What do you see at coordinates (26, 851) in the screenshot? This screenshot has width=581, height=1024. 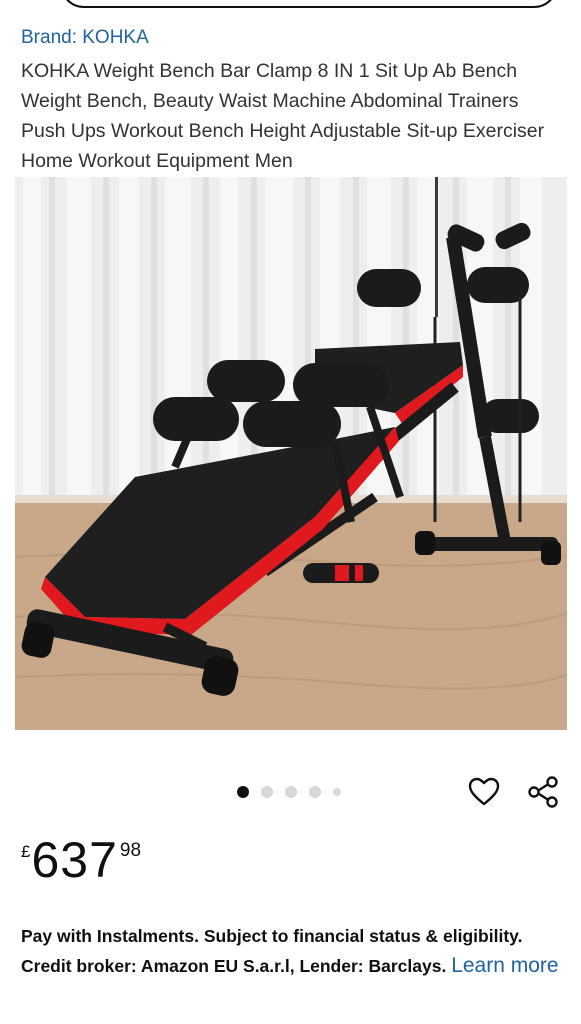 I see `price-currency-symbol: £` at bounding box center [26, 851].